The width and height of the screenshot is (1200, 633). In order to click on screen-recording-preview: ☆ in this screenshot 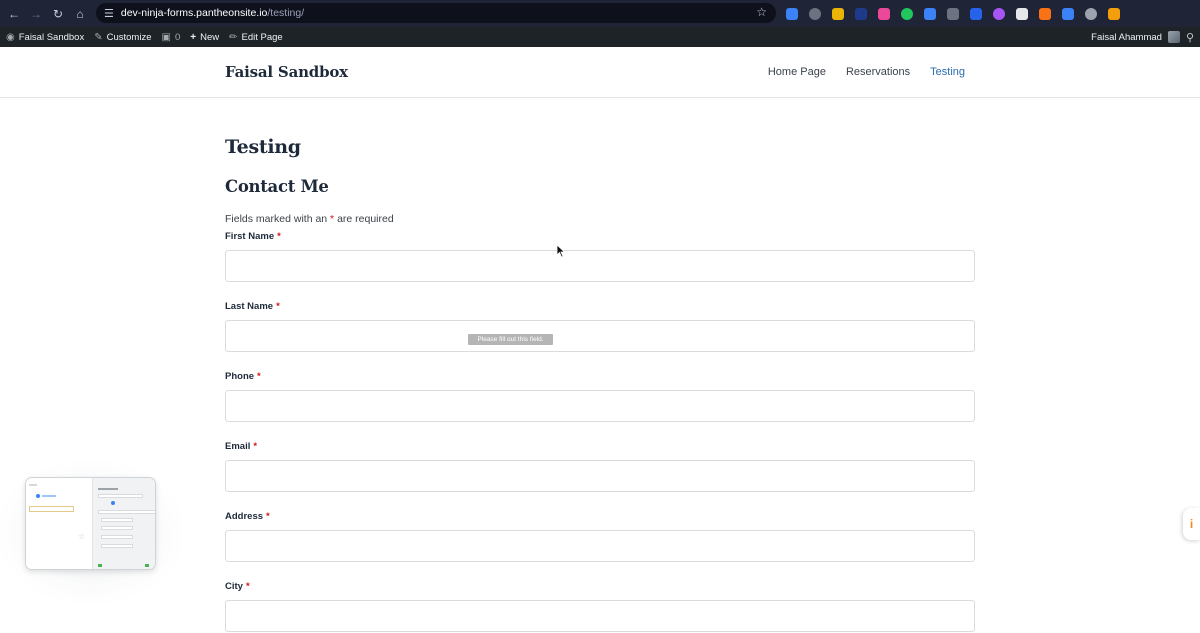, I will do `click(90, 523)`.